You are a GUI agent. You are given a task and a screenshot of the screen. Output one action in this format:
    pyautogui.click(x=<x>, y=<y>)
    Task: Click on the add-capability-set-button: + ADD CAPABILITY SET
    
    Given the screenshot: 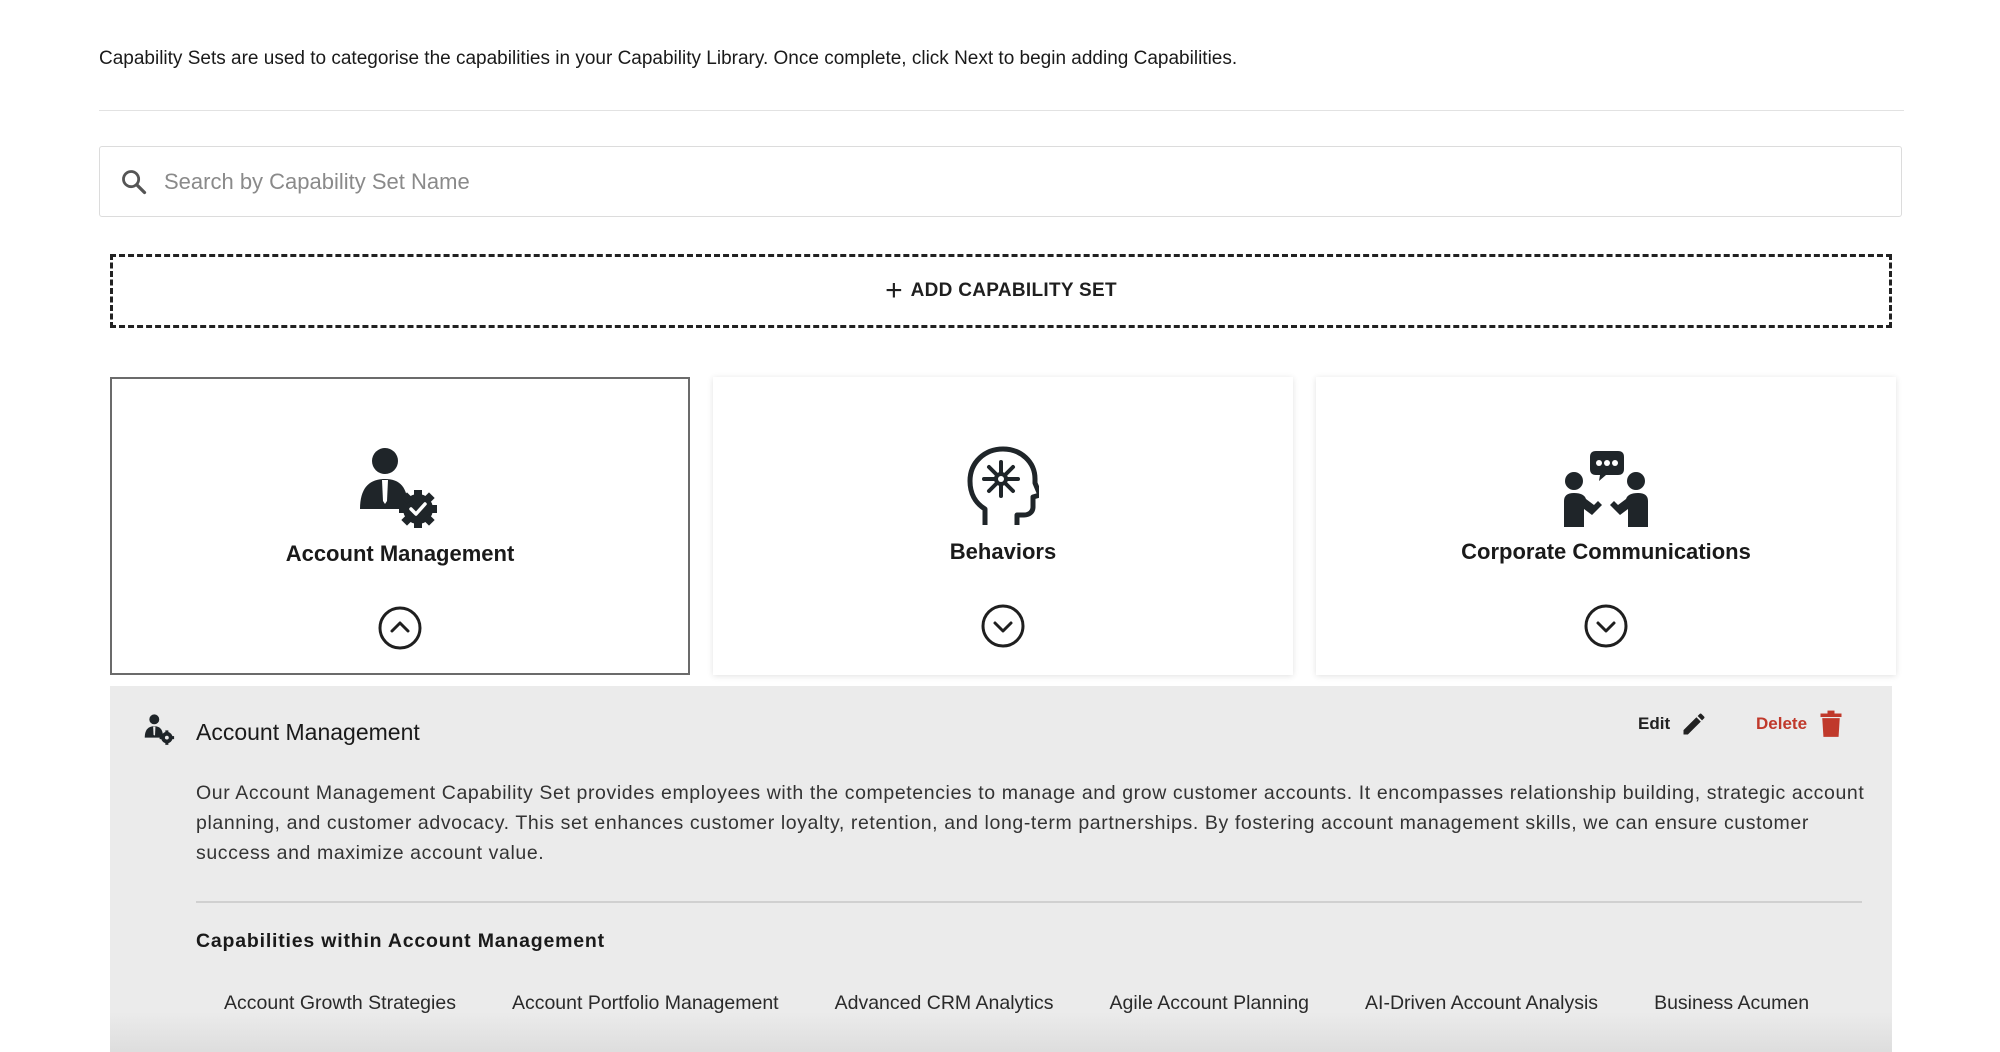 What is the action you would take?
    pyautogui.click(x=1001, y=291)
    